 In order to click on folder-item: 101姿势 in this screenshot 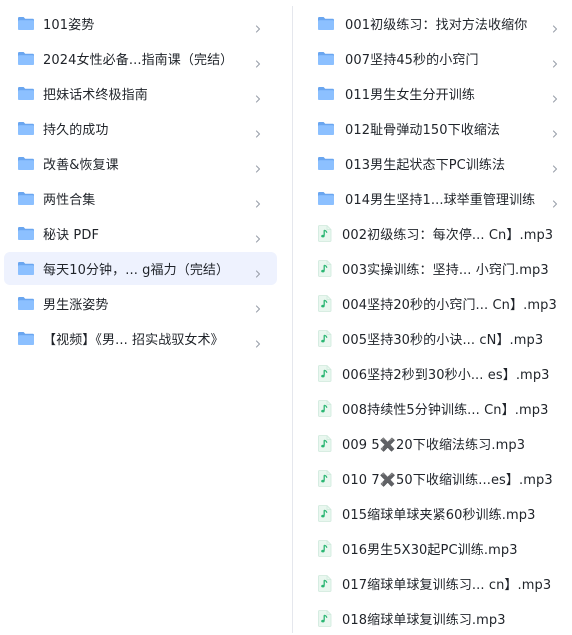, I will do `click(140, 23)`.